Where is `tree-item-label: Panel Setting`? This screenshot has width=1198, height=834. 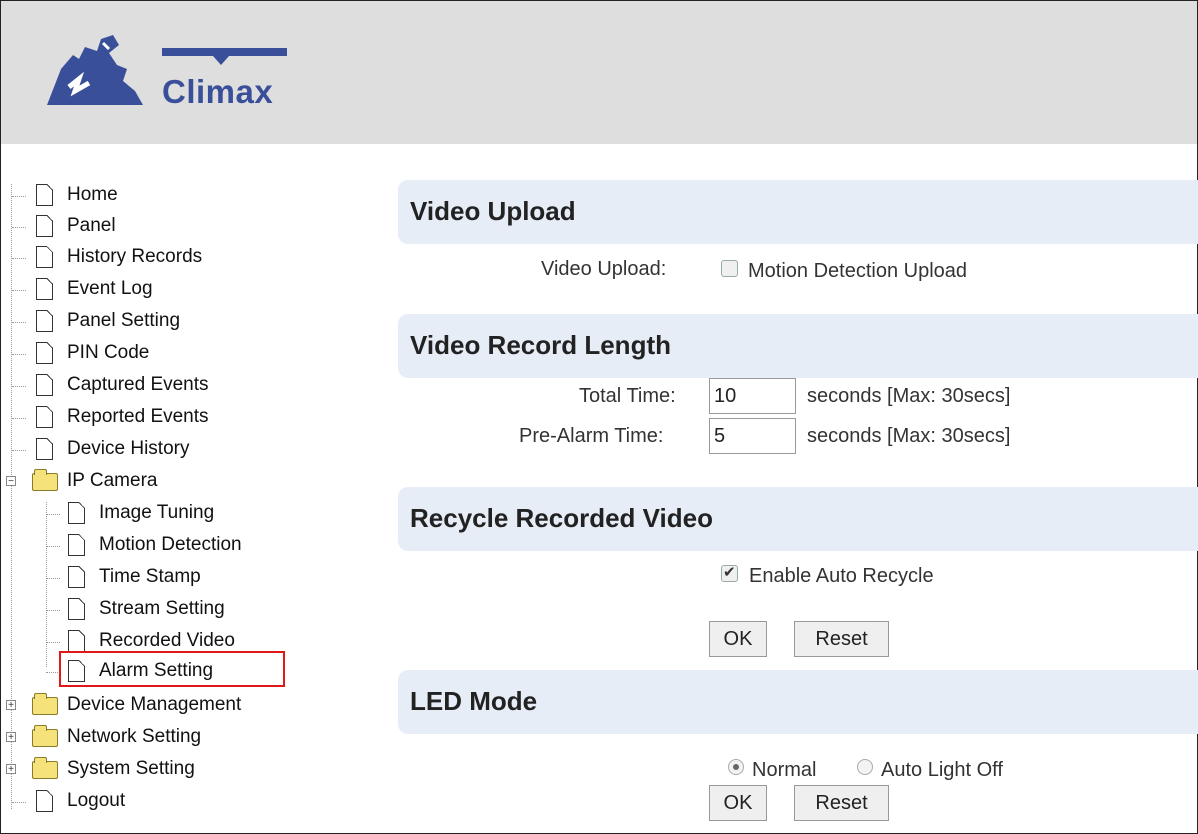
tree-item-label: Panel Setting is located at coordinates (124, 320).